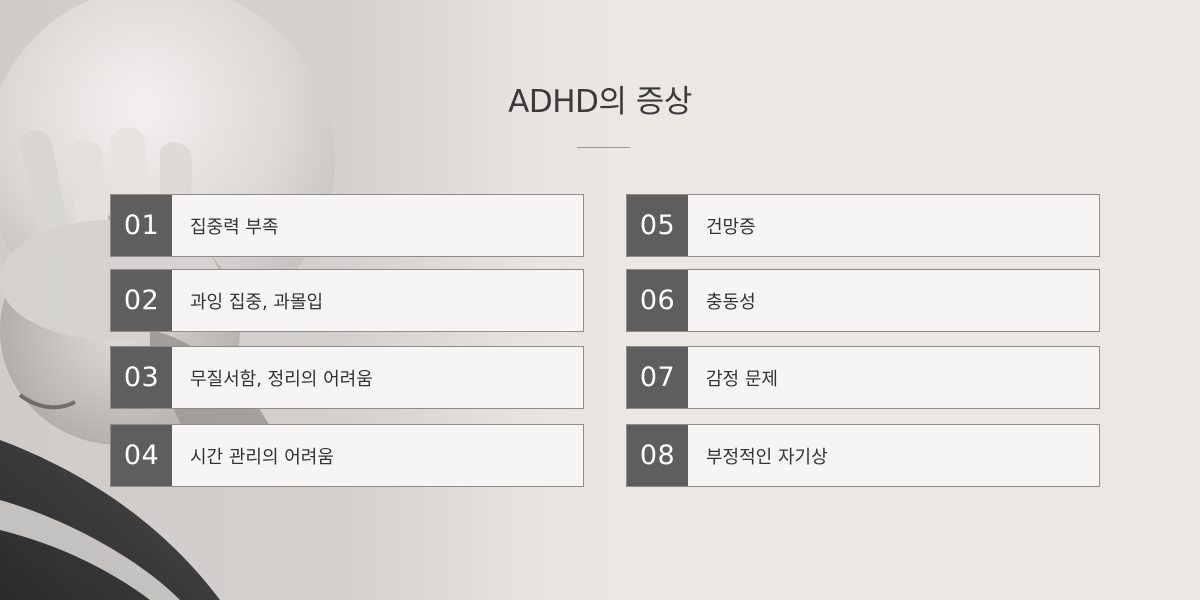 The image size is (1200, 600). I want to click on symptom-number: 04, so click(141, 455).